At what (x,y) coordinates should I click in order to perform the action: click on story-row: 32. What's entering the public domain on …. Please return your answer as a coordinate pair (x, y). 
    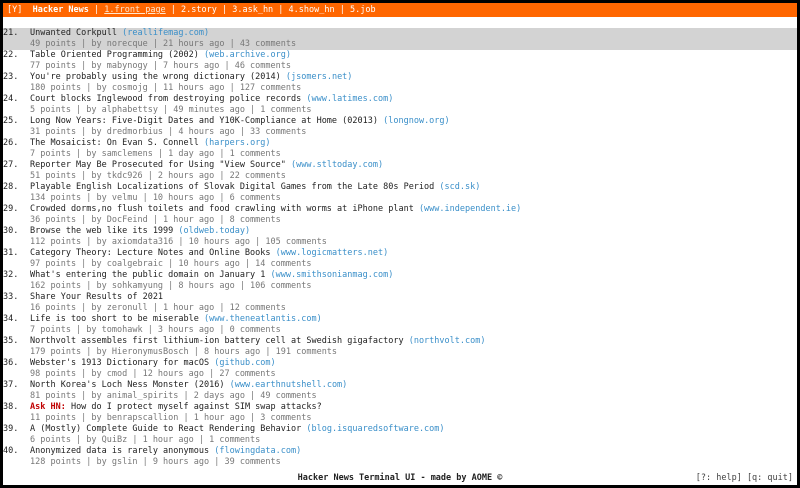
    Looking at the image, I should click on (400, 281).